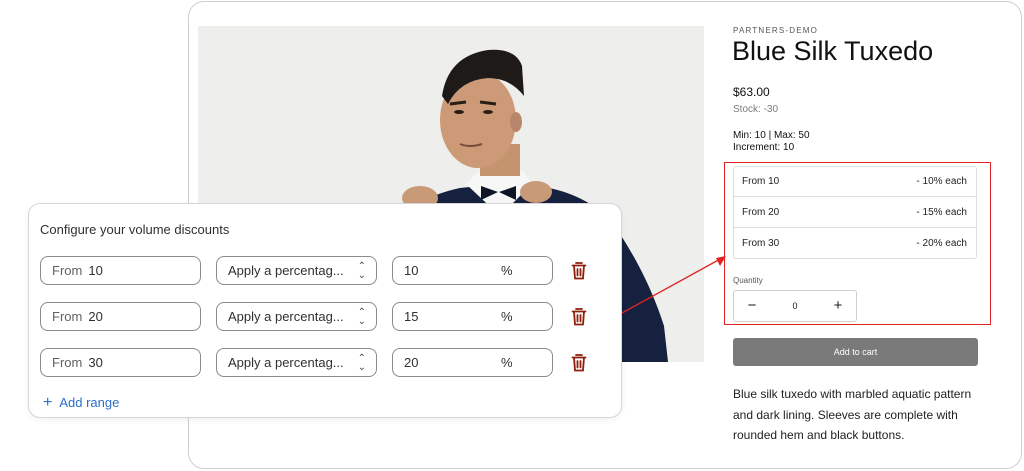 The height and width of the screenshot is (471, 1024). Describe the element at coordinates (855, 352) in the screenshot. I see `add-to-cart-button: Add to cart` at that location.